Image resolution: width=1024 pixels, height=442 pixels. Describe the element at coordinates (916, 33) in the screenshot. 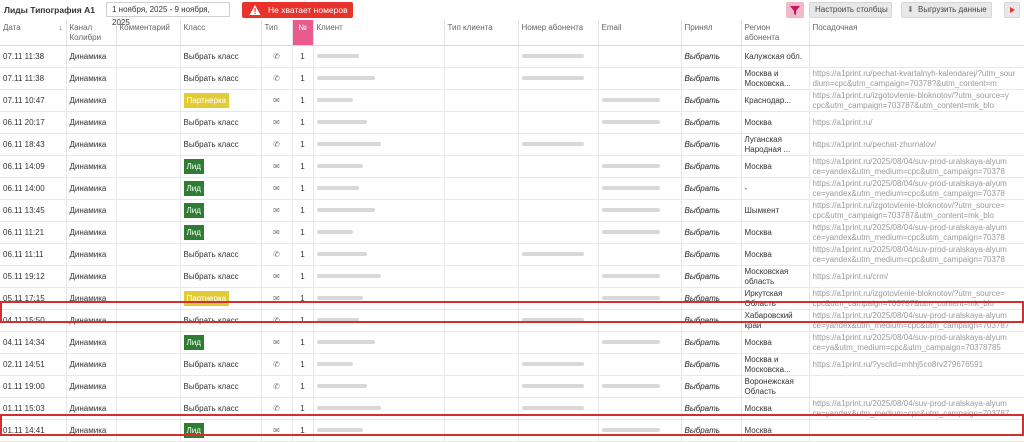

I see `col-landing: Посадочная` at that location.